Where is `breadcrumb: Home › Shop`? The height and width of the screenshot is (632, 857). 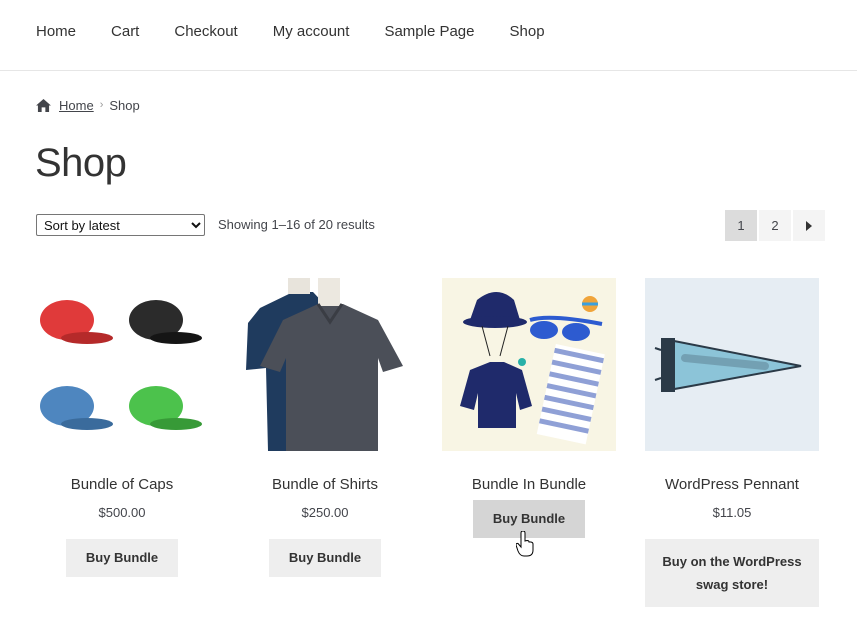
breadcrumb: Home › Shop is located at coordinates (88, 105).